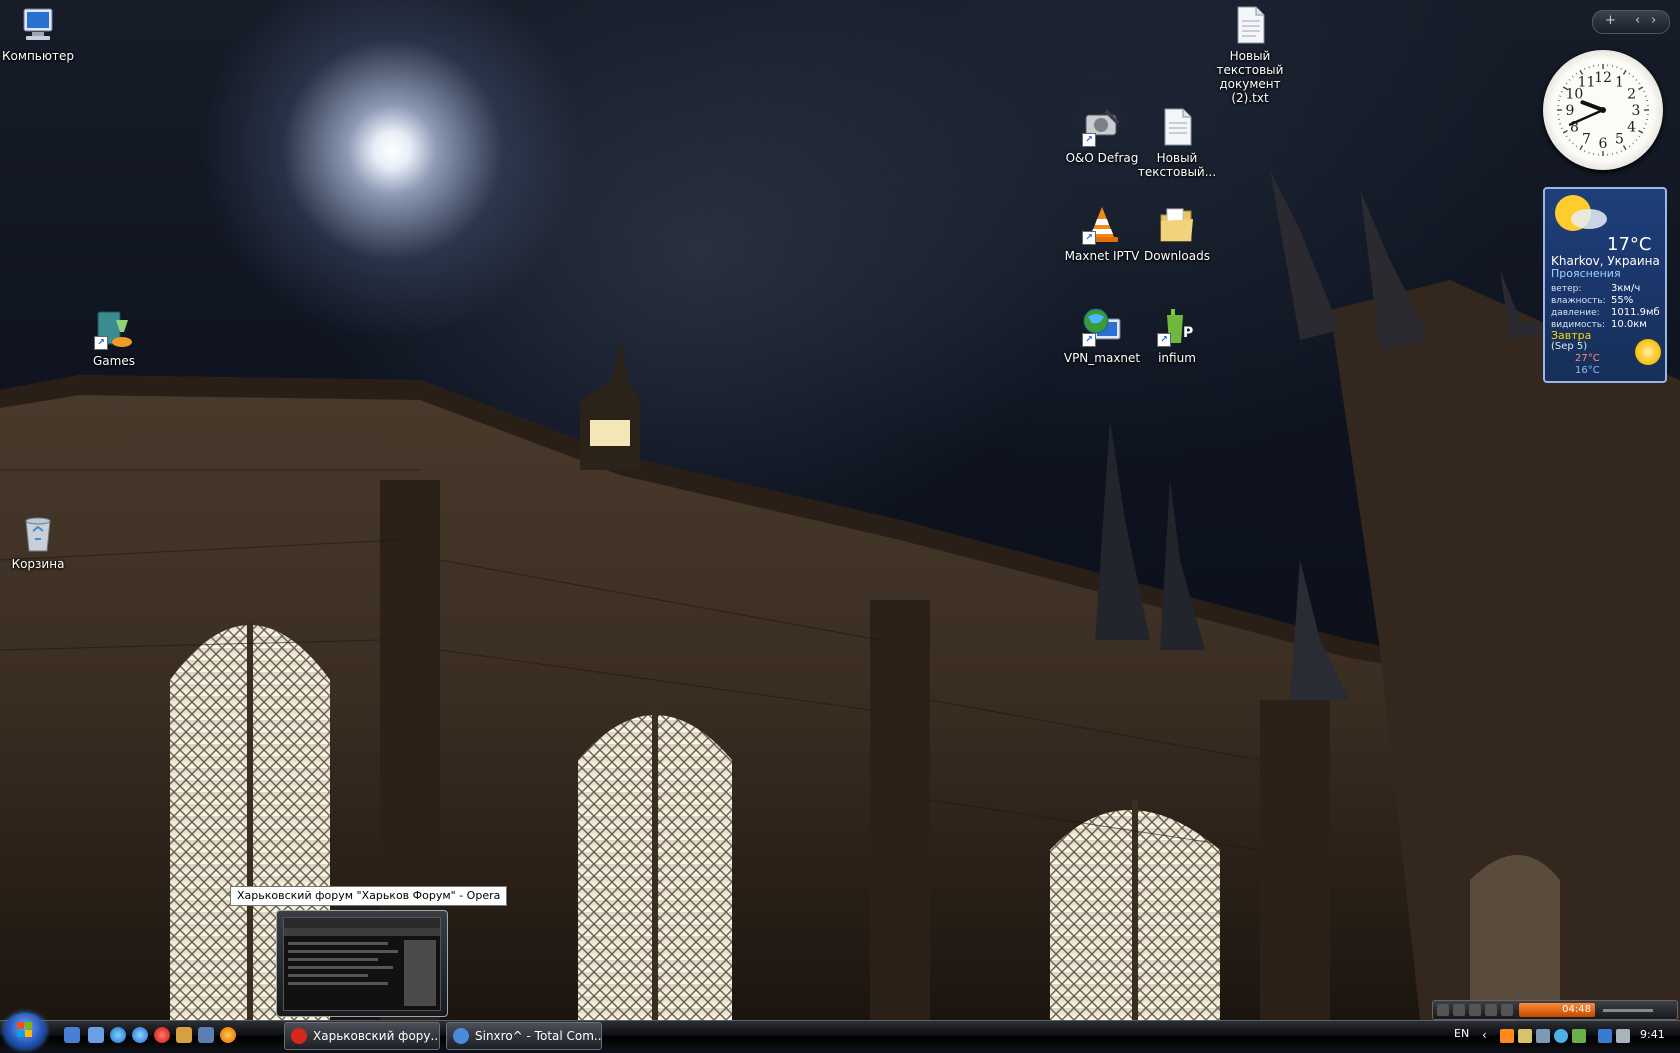 The image size is (1680, 1053). What do you see at coordinates (1102, 256) in the screenshot?
I see `desktop-icon-label: Maxnet IPTV` at bounding box center [1102, 256].